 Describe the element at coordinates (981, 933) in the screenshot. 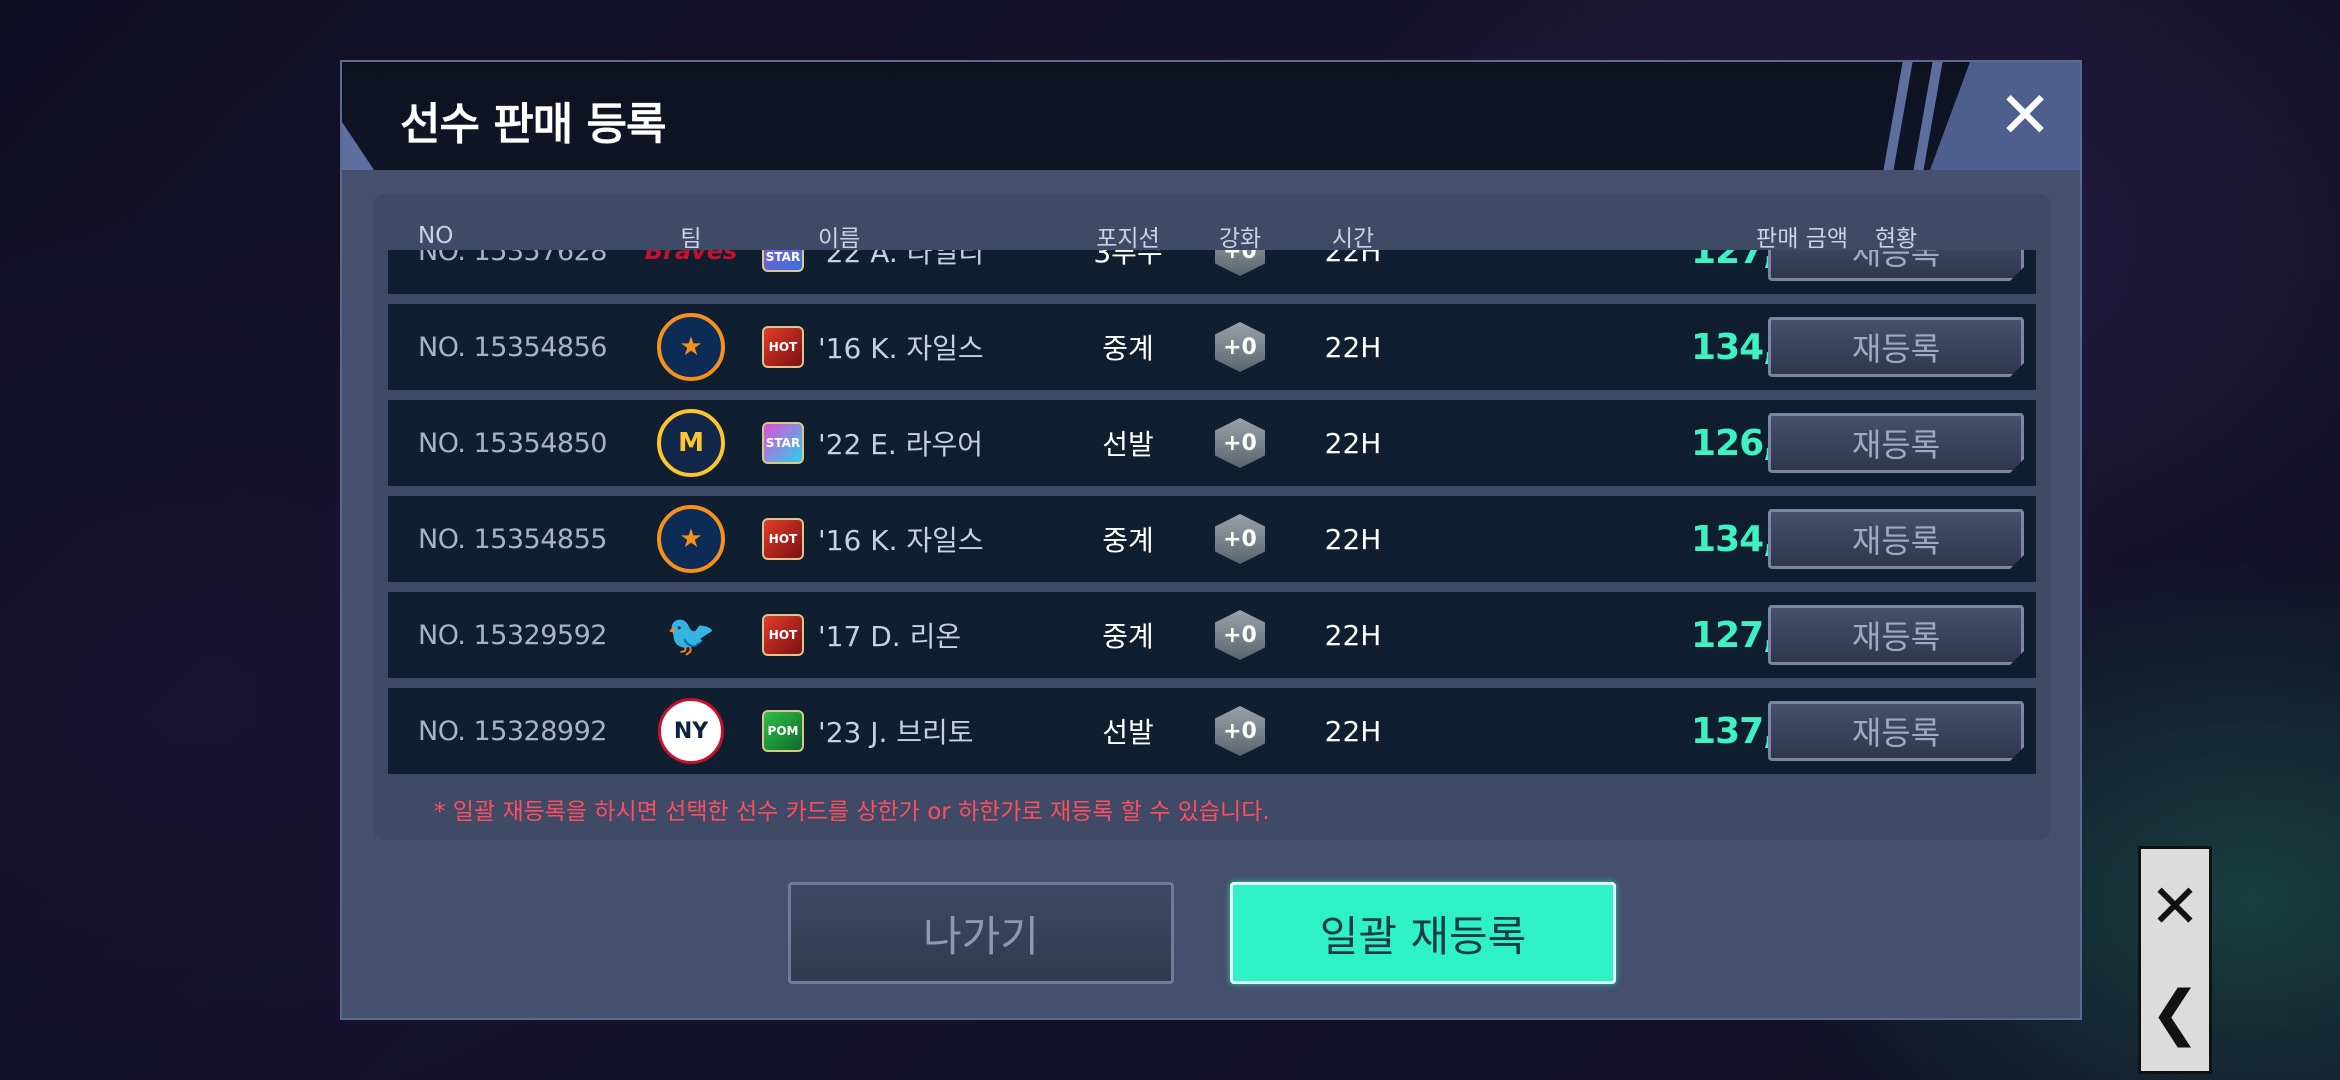

I see `exit-button: 나가기` at that location.